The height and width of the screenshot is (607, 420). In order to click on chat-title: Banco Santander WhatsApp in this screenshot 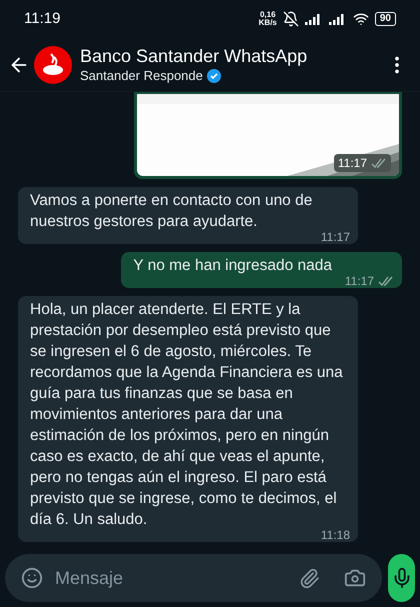, I will do `click(194, 56)`.